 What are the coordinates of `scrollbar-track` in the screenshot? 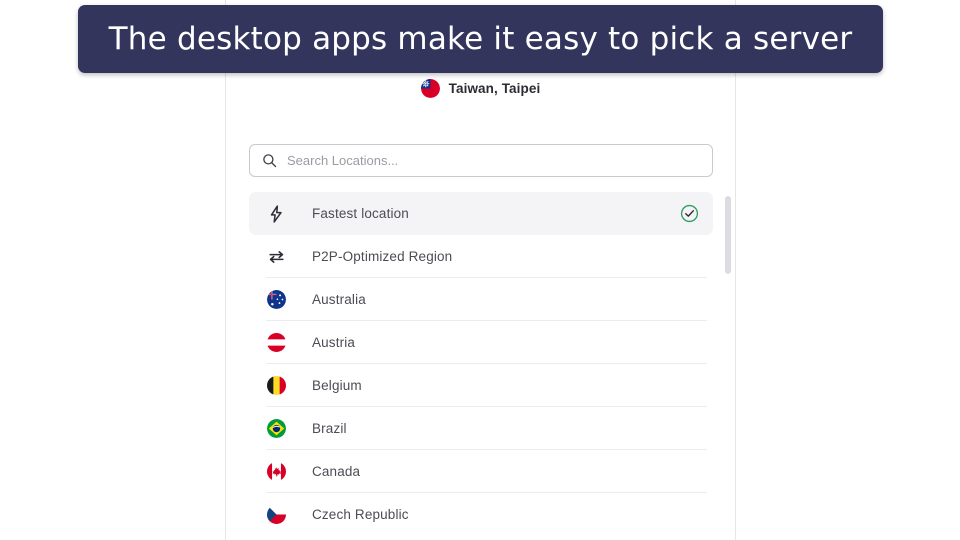 It's located at (728, 366).